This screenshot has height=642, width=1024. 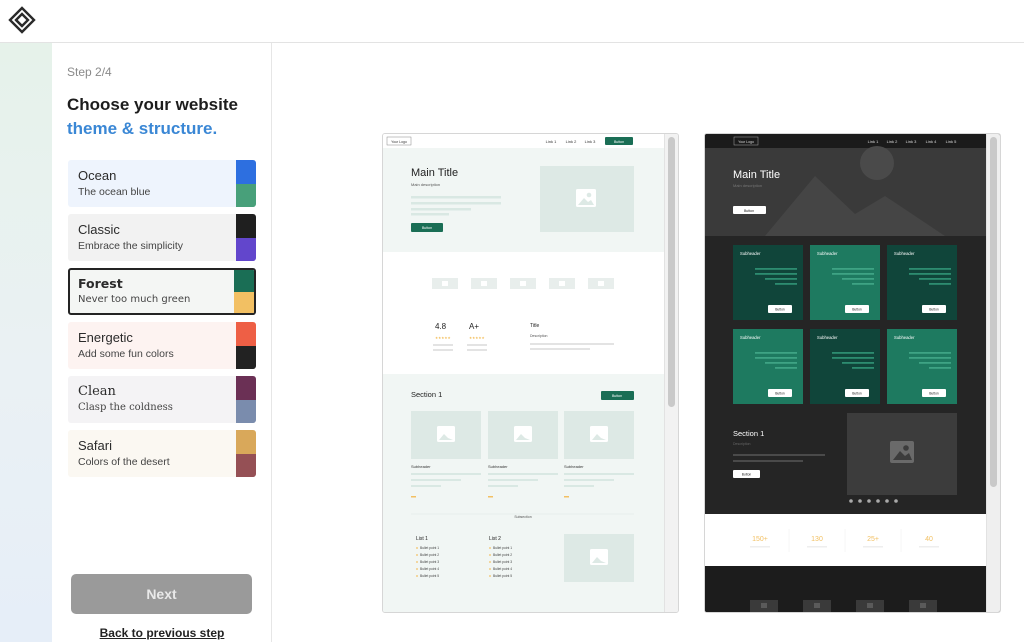 What do you see at coordinates (892, 141) in the screenshot?
I see `nav-link: Link 2` at bounding box center [892, 141].